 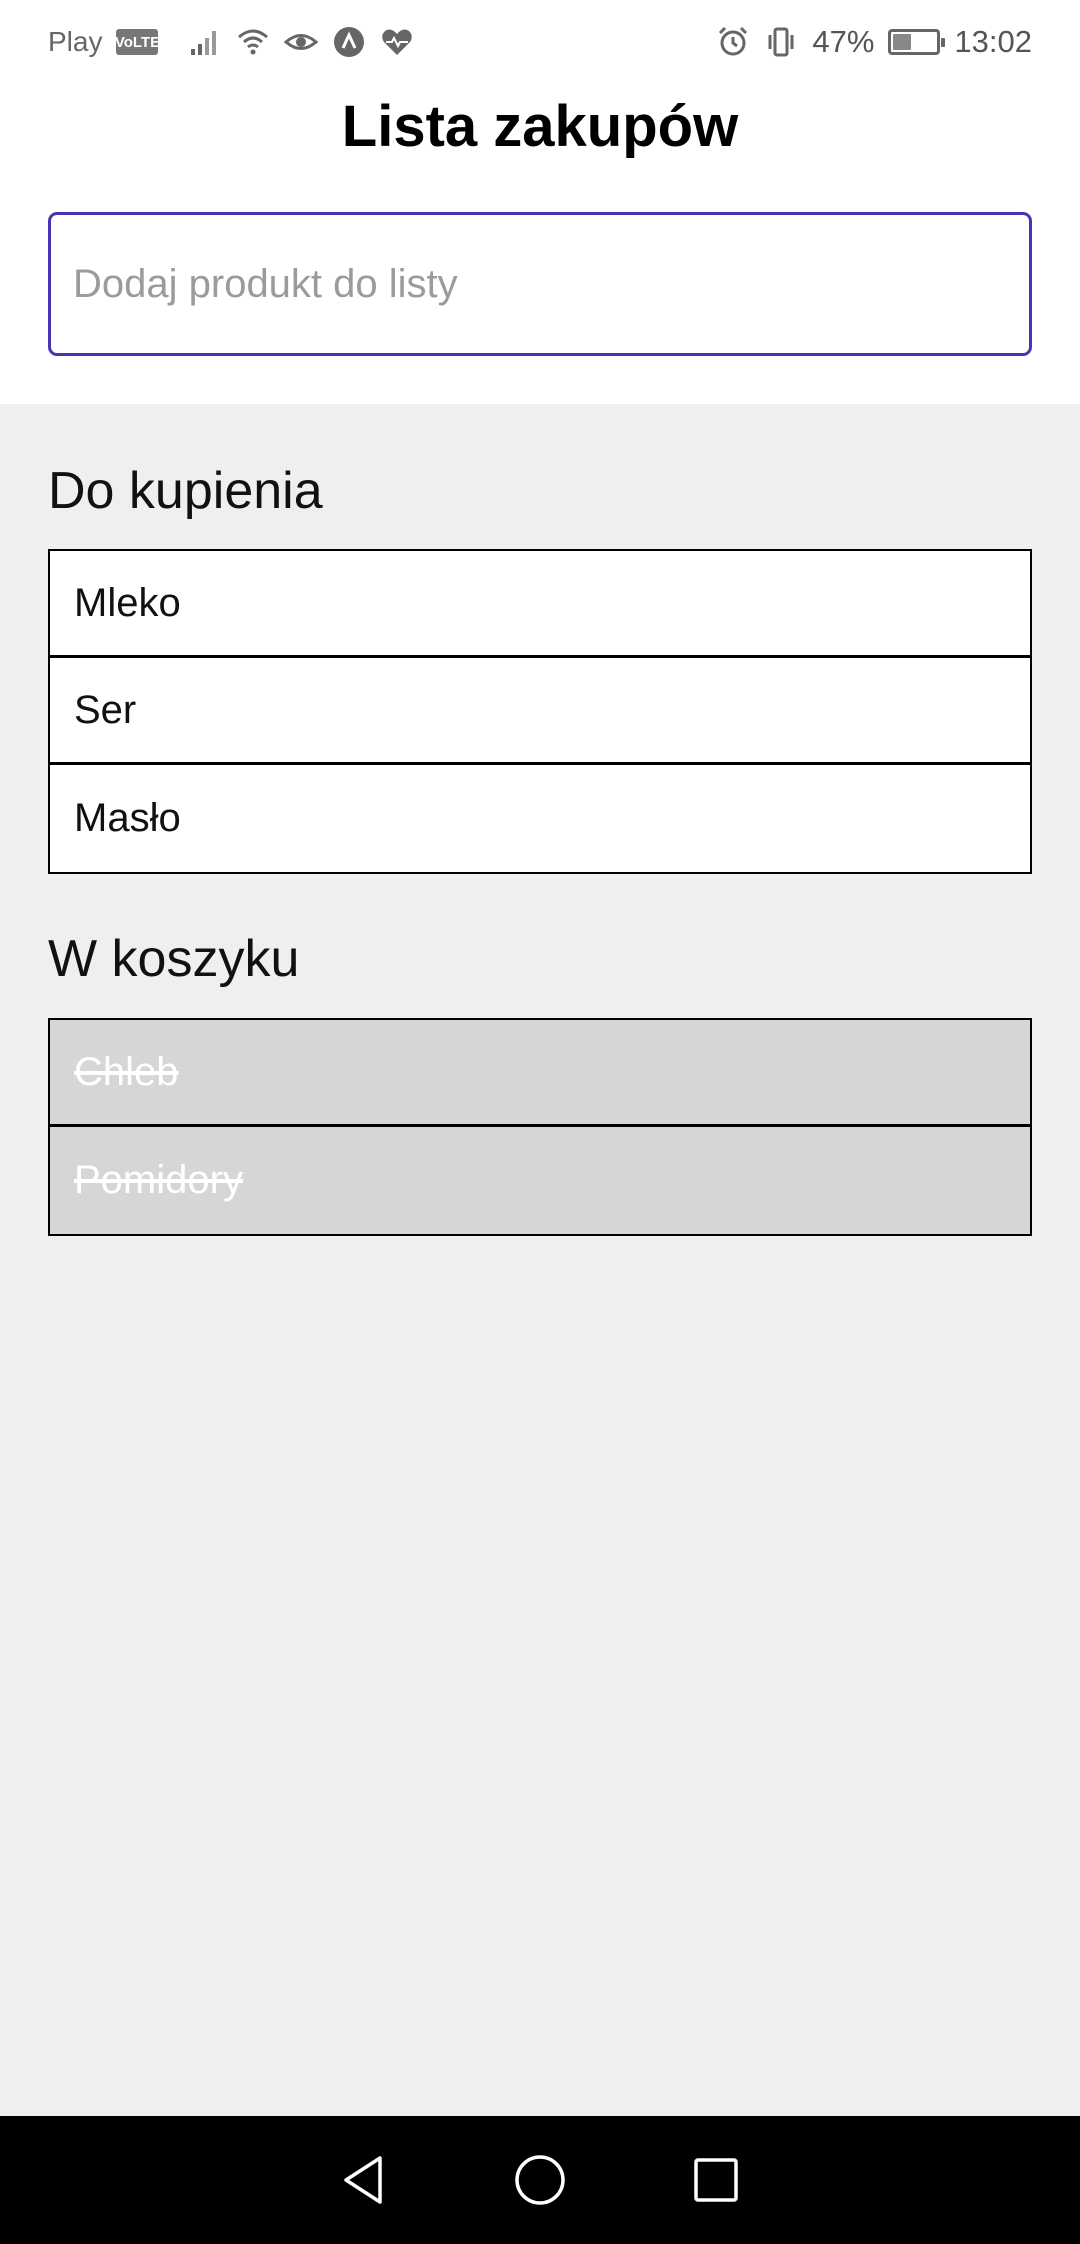 I want to click on recents-button, so click(x=716, y=2180).